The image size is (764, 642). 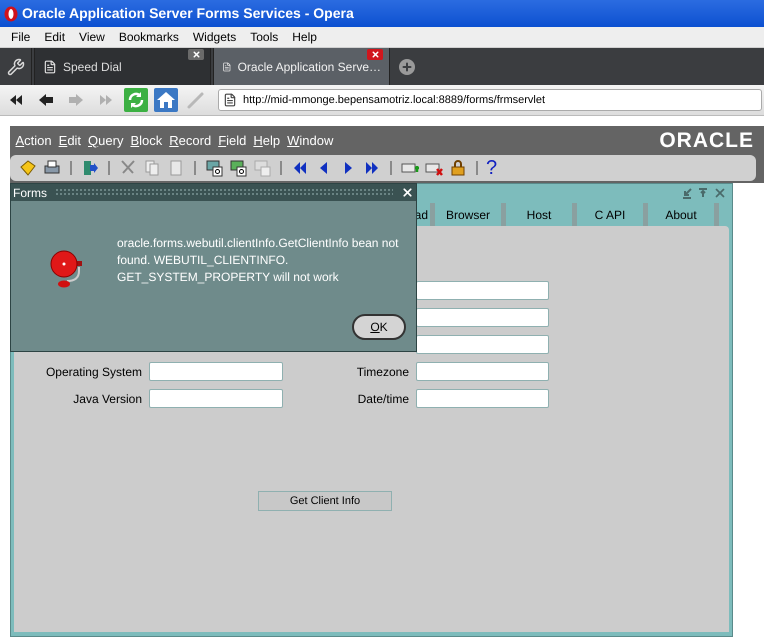 I want to click on minimize-icon, so click(x=687, y=192).